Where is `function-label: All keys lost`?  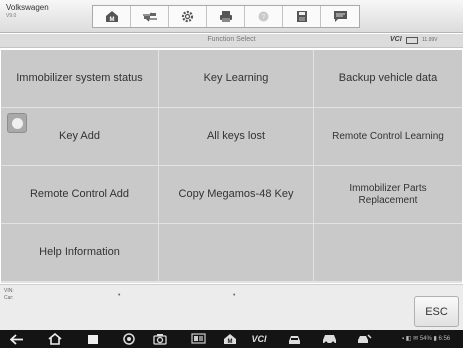
function-label: All keys lost is located at coordinates (236, 135).